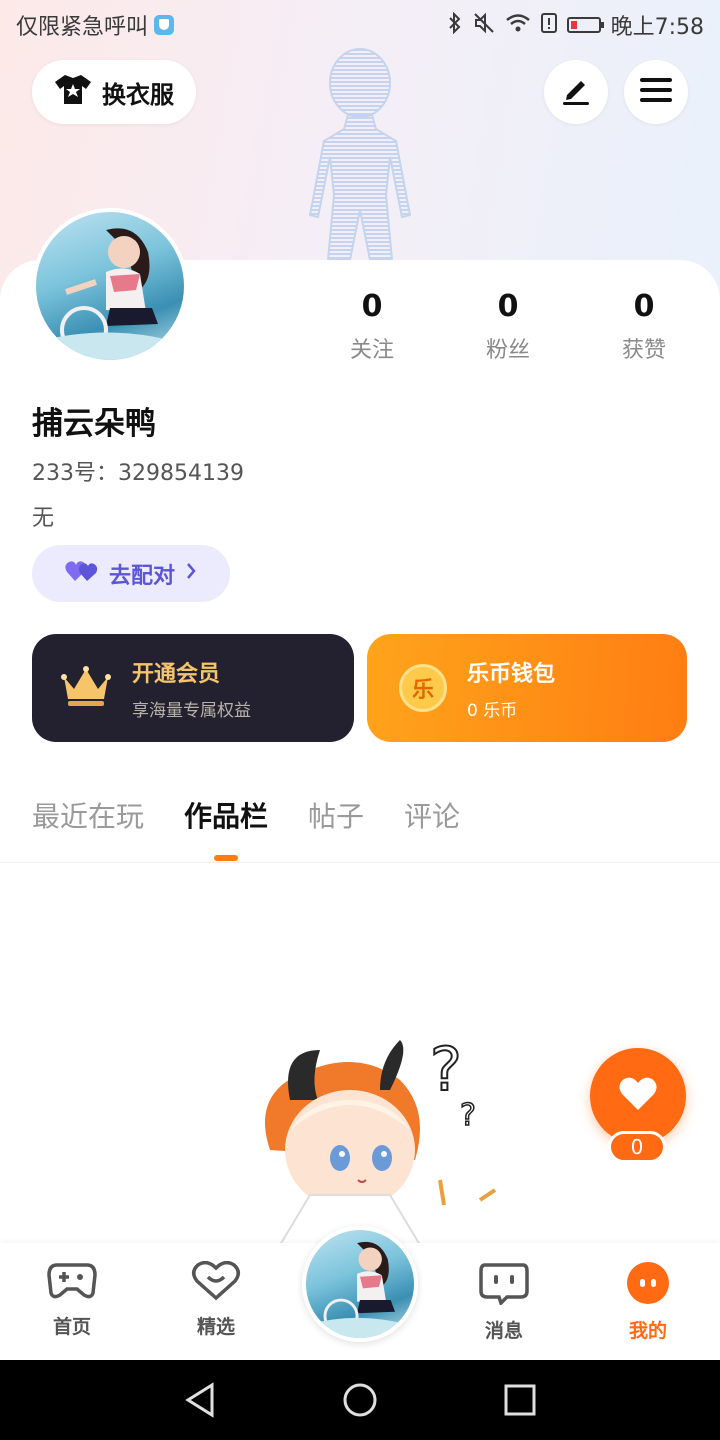 This screenshot has height=1440, width=720. I want to click on gamepad-icon, so click(72, 1284).